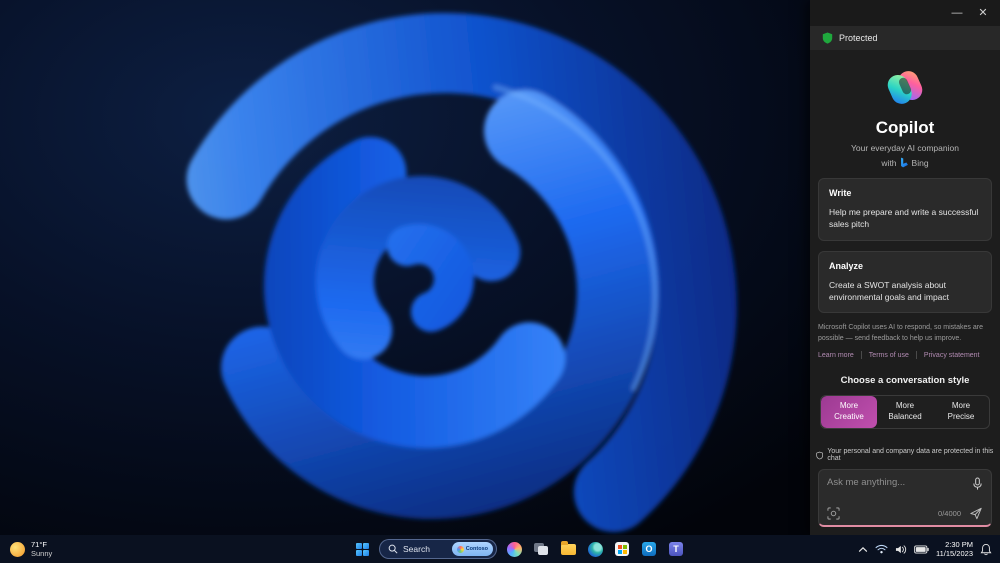  I want to click on search-box: Search Contoso, so click(438, 549).